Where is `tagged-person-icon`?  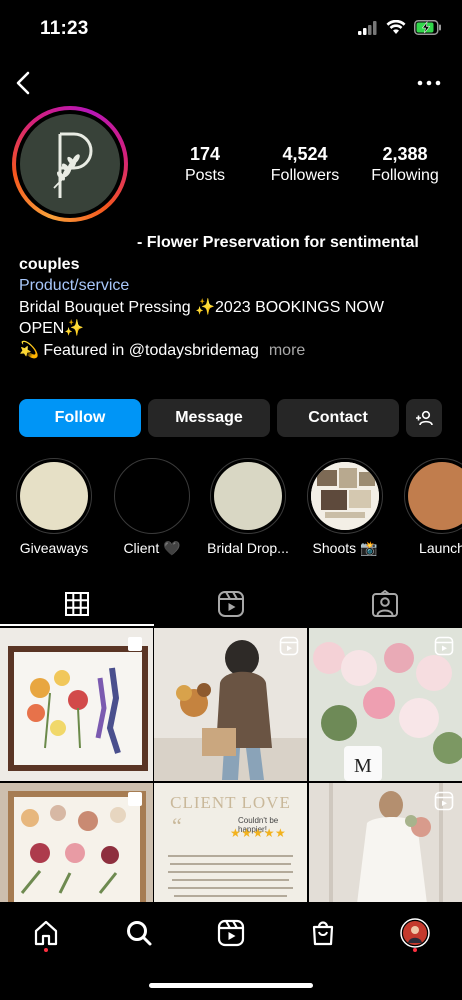
tagged-person-icon is located at coordinates (385, 603).